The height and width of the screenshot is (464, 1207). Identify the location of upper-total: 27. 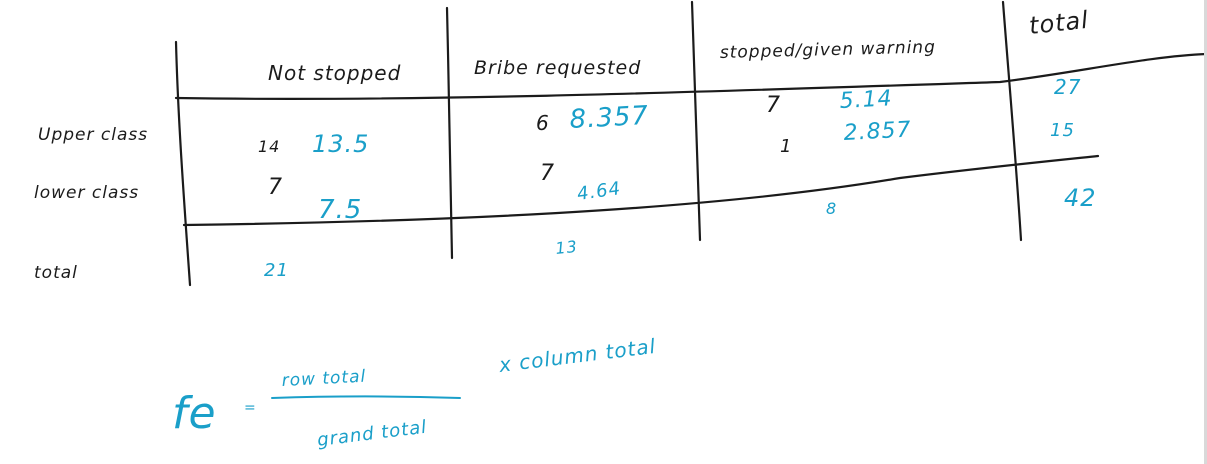
(1067, 87).